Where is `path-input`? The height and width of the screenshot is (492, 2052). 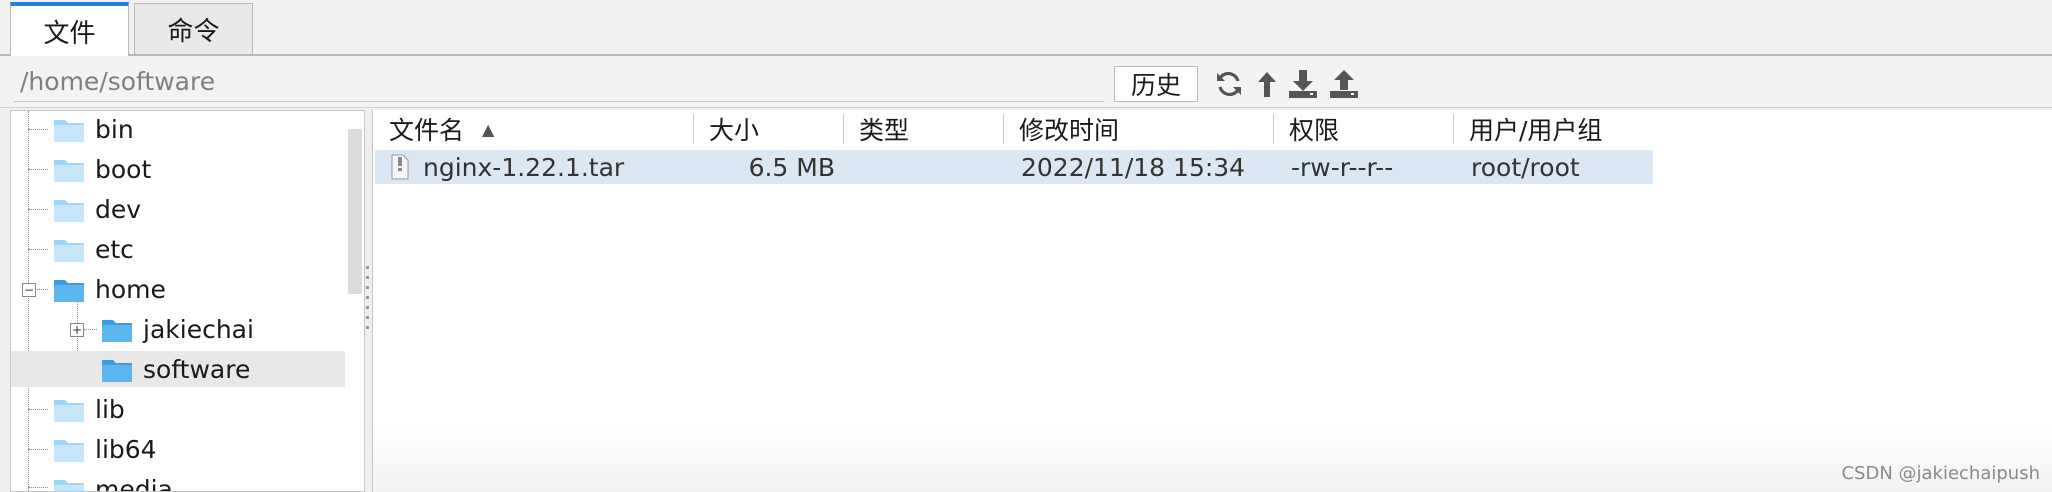 path-input is located at coordinates (559, 82).